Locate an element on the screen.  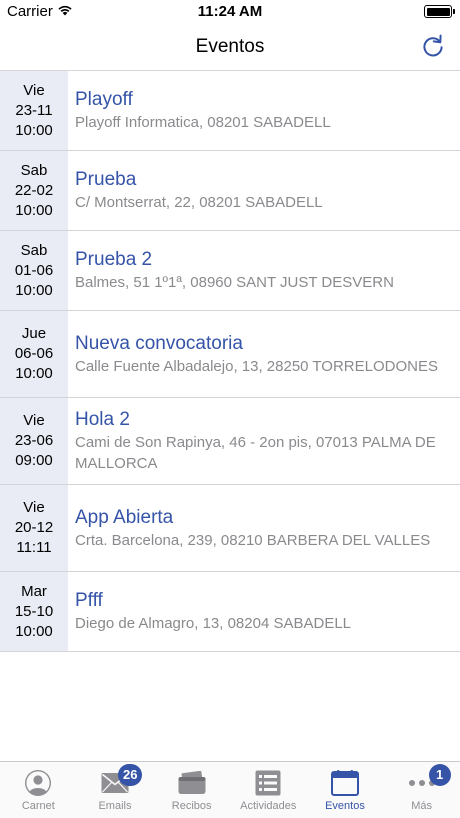
event-date-value: 22-02 is located at coordinates (34, 190).